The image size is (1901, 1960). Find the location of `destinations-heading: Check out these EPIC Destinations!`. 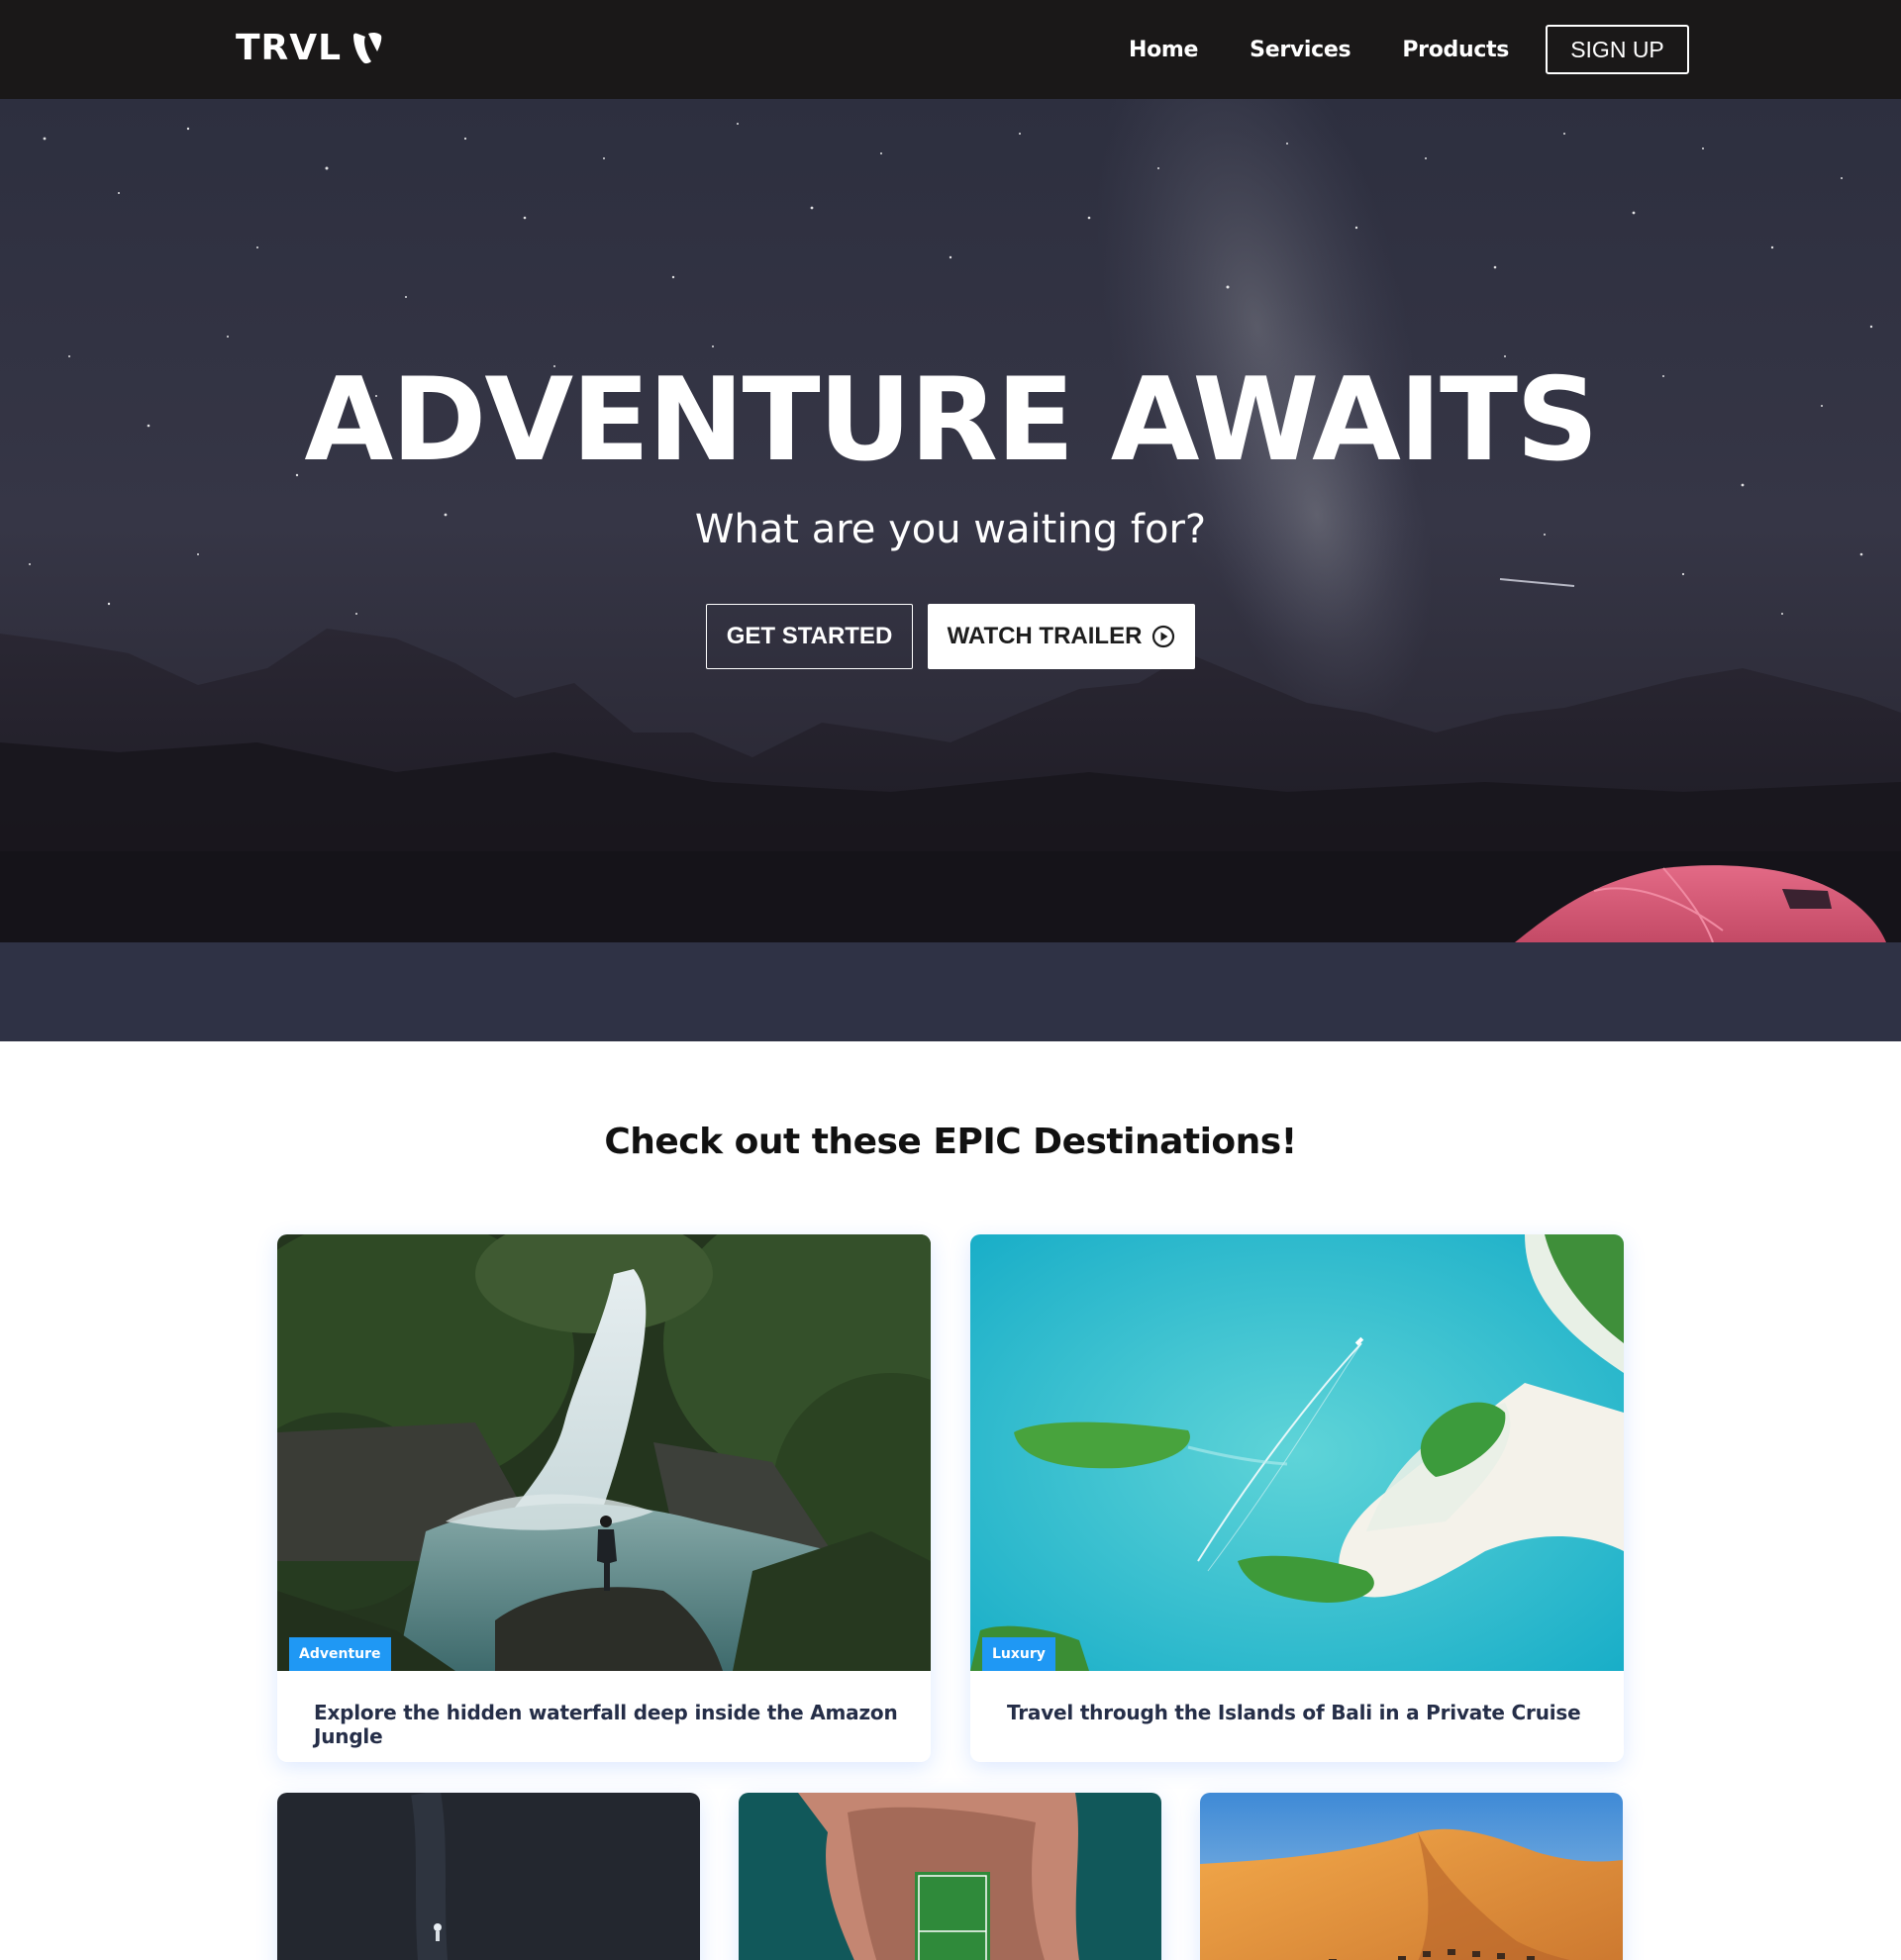

destinations-heading: Check out these EPIC Destinations! is located at coordinates (950, 1142).